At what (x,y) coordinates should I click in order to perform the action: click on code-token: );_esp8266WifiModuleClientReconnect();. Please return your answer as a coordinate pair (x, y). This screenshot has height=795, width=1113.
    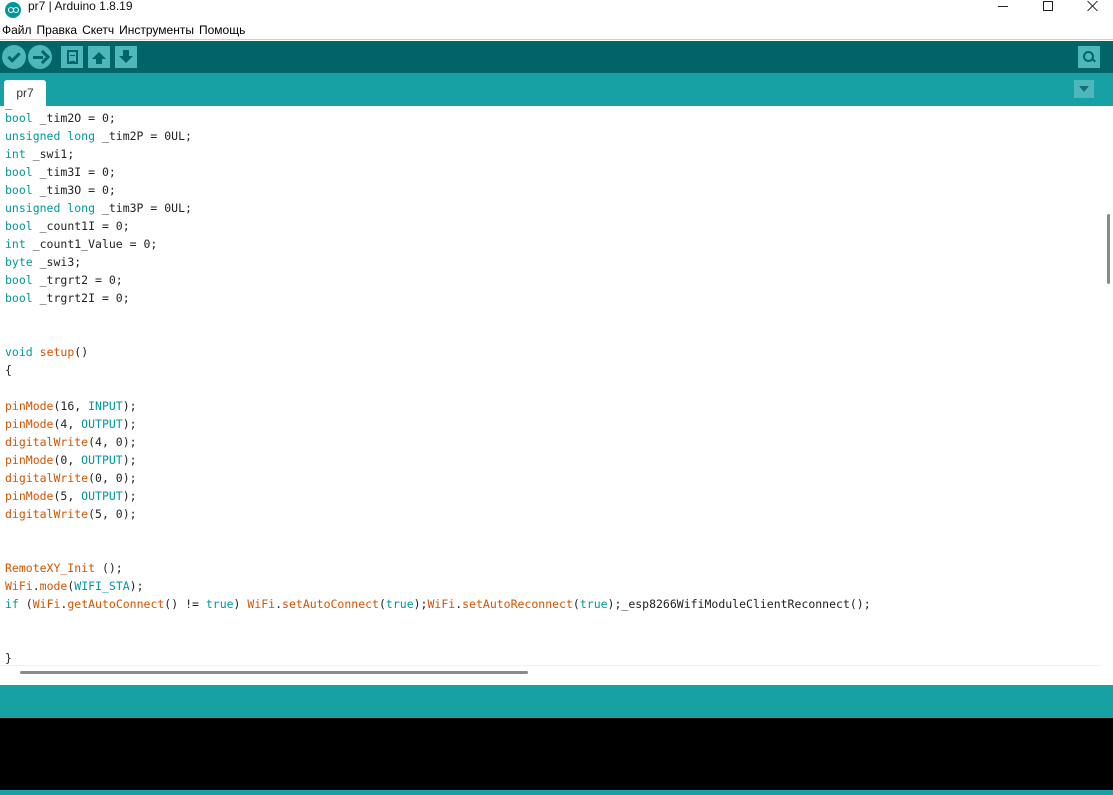
    Looking at the image, I should click on (739, 604).